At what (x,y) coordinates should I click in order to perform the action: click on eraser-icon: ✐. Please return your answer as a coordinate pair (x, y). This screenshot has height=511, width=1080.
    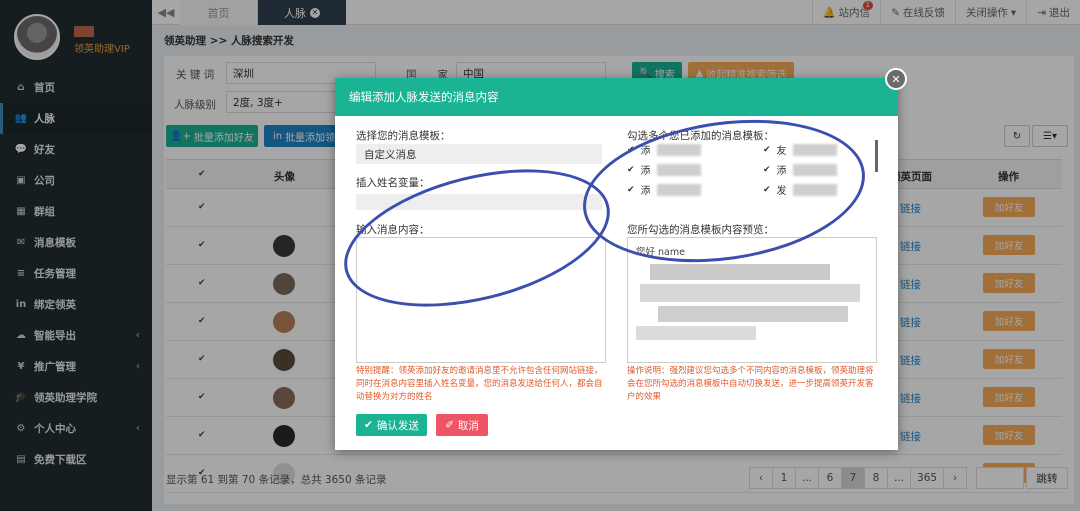
    Looking at the image, I should click on (449, 425).